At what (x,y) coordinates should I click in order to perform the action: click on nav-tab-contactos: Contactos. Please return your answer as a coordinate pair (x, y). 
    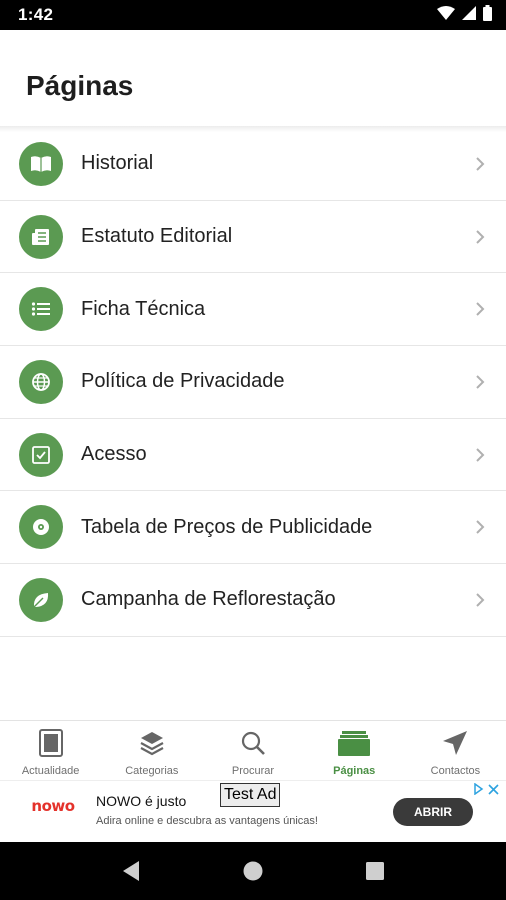
    Looking at the image, I should click on (455, 750).